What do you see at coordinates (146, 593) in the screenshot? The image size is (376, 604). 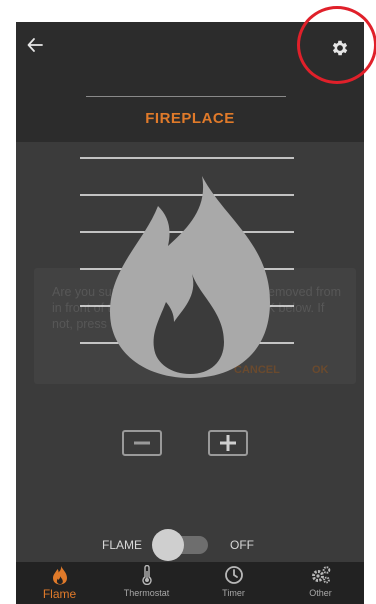 I see `nav-label: Thermostat` at bounding box center [146, 593].